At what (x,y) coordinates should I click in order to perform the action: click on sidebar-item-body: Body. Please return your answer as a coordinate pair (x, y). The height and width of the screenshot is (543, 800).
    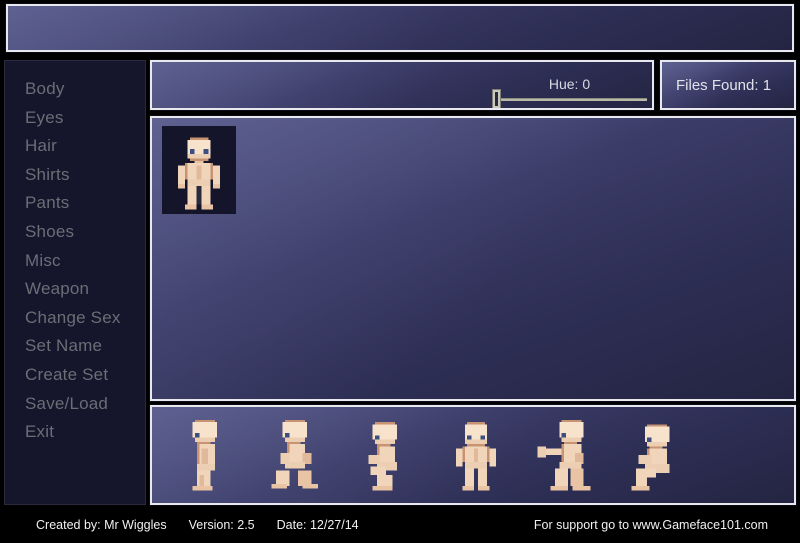
    Looking at the image, I should click on (75, 89).